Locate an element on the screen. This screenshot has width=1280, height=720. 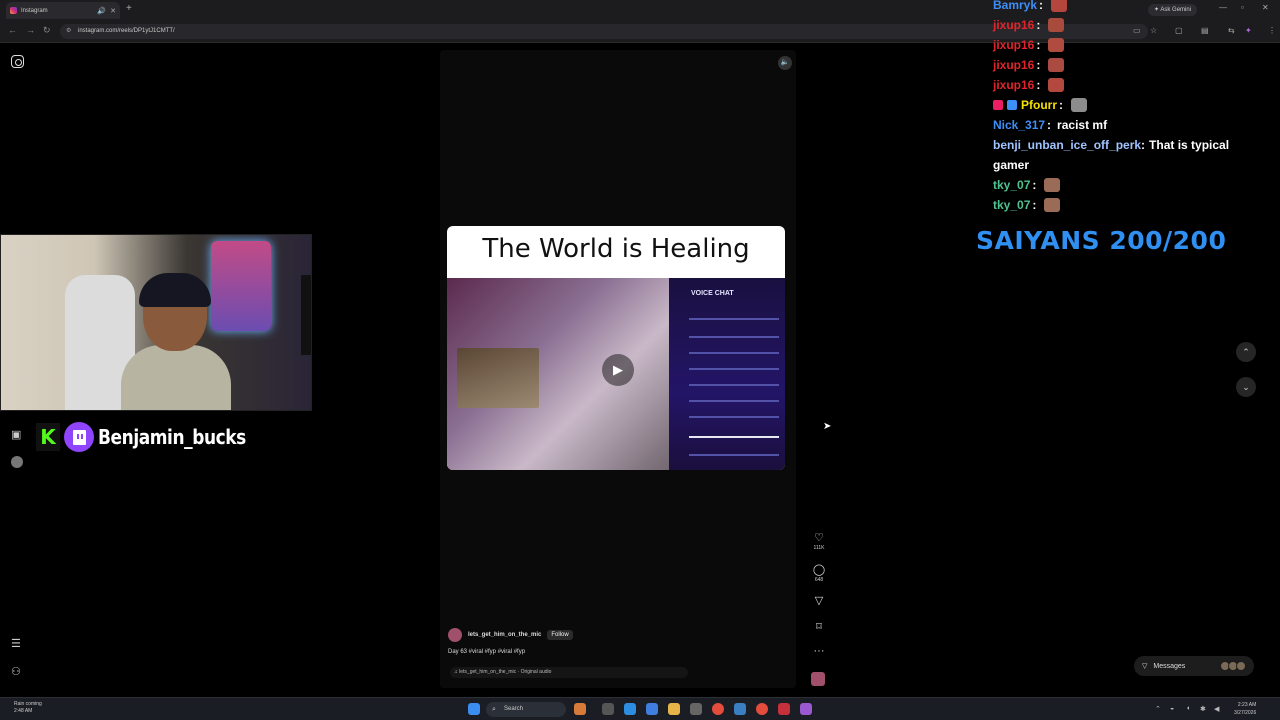
app-icon is located at coordinates (740, 709).